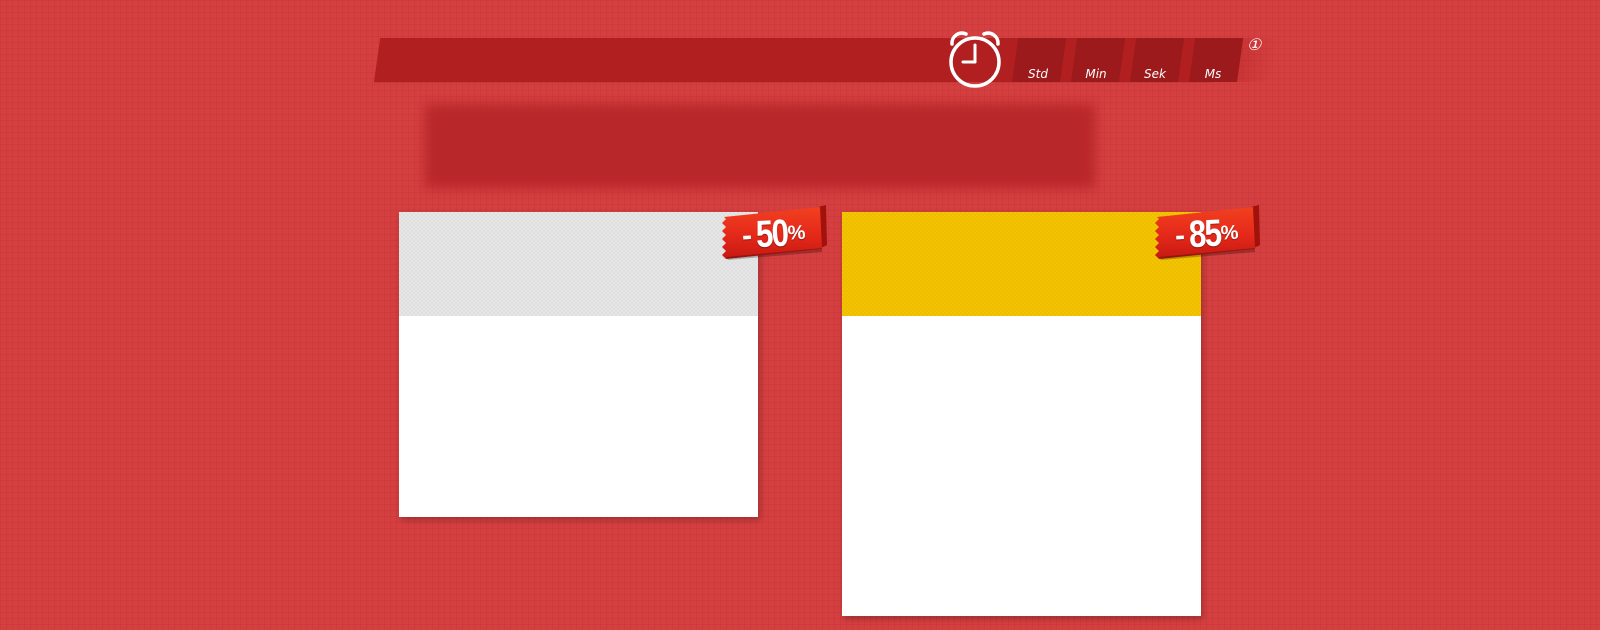  I want to click on discount-ribbon: - 50%, so click(776, 233).